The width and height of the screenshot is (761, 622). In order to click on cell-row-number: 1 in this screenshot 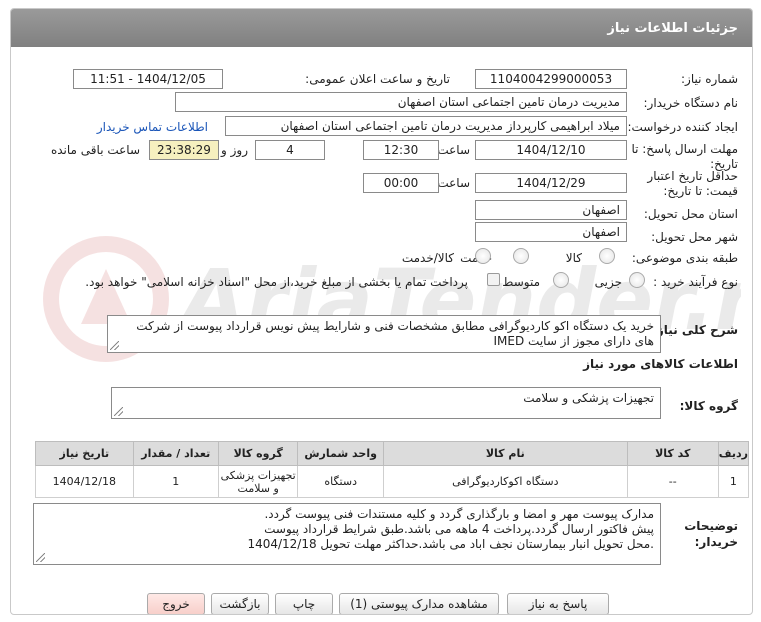, I will do `click(733, 481)`.